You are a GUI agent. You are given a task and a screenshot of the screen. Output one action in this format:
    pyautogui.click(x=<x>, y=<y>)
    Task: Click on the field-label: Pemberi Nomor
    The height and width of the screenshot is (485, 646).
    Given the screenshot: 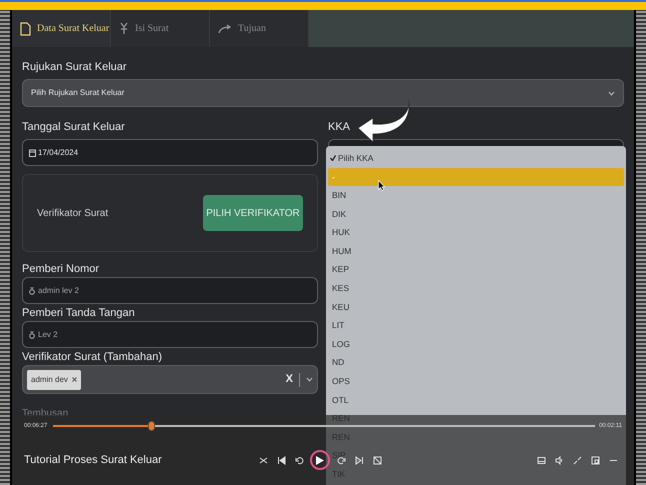 What is the action you would take?
    pyautogui.click(x=61, y=269)
    